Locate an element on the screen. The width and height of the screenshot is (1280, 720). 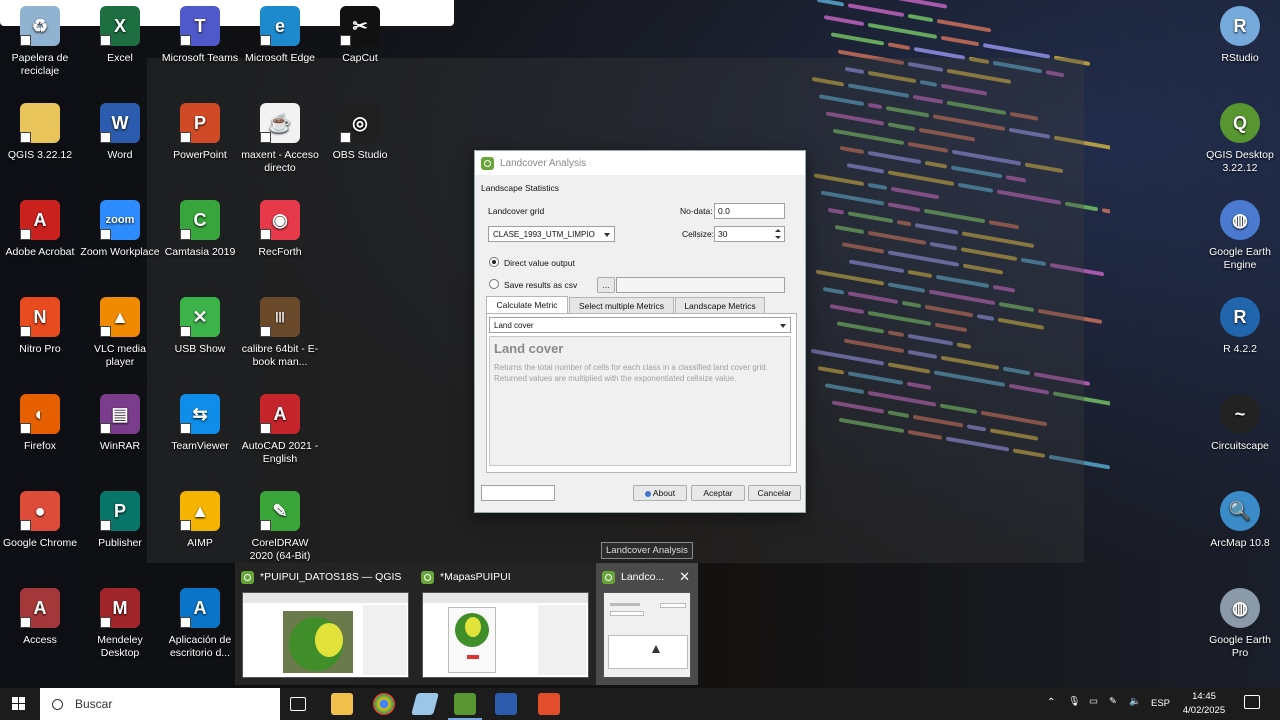
desktop-icon: W Word is located at coordinates (120, 132).